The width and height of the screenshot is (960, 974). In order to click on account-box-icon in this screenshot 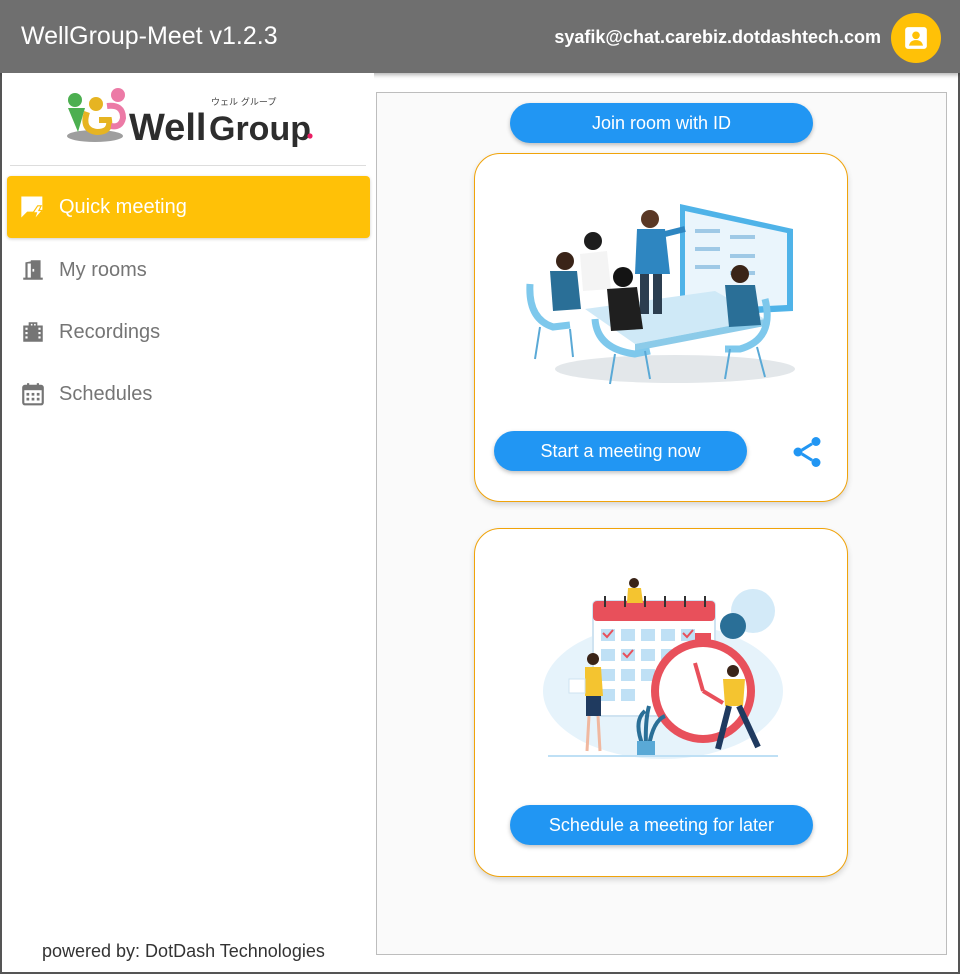, I will do `click(916, 38)`.